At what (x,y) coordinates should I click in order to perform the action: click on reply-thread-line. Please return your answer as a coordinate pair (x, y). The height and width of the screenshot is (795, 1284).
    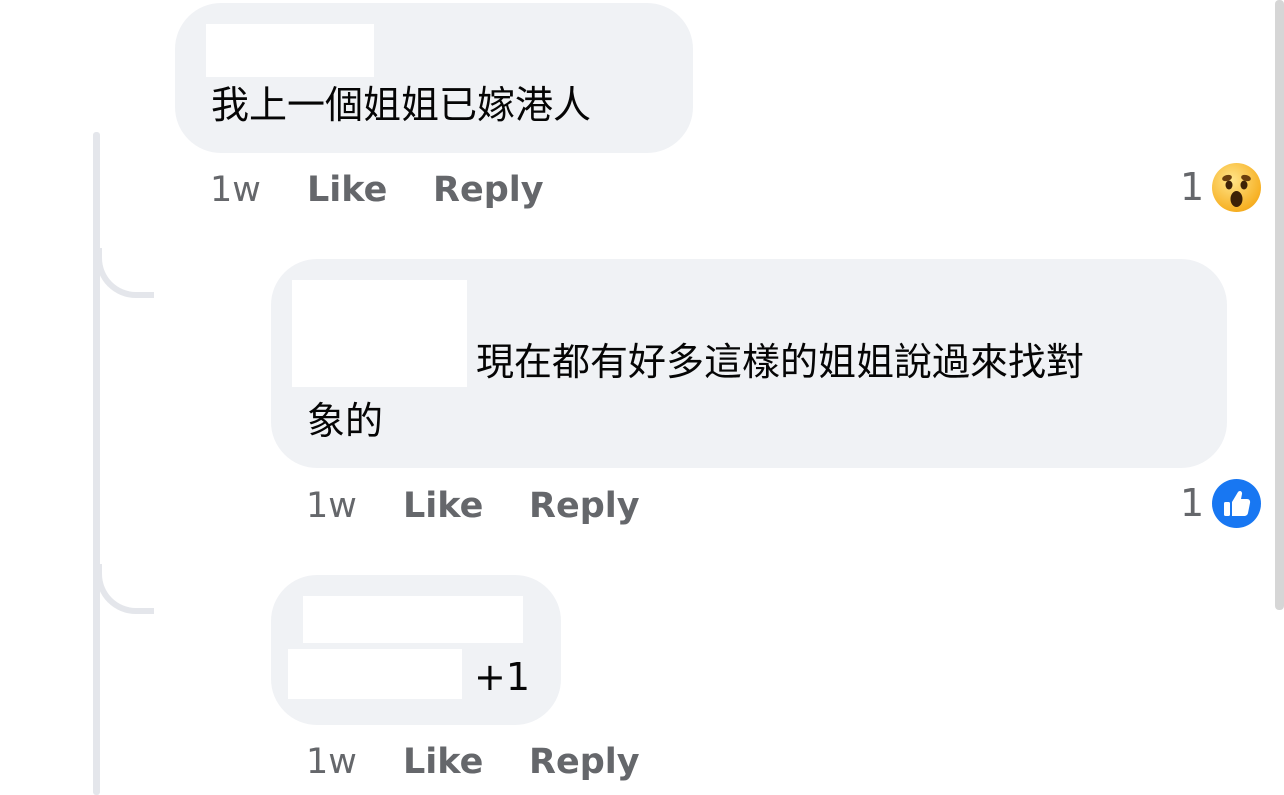
    Looking at the image, I should click on (96, 463).